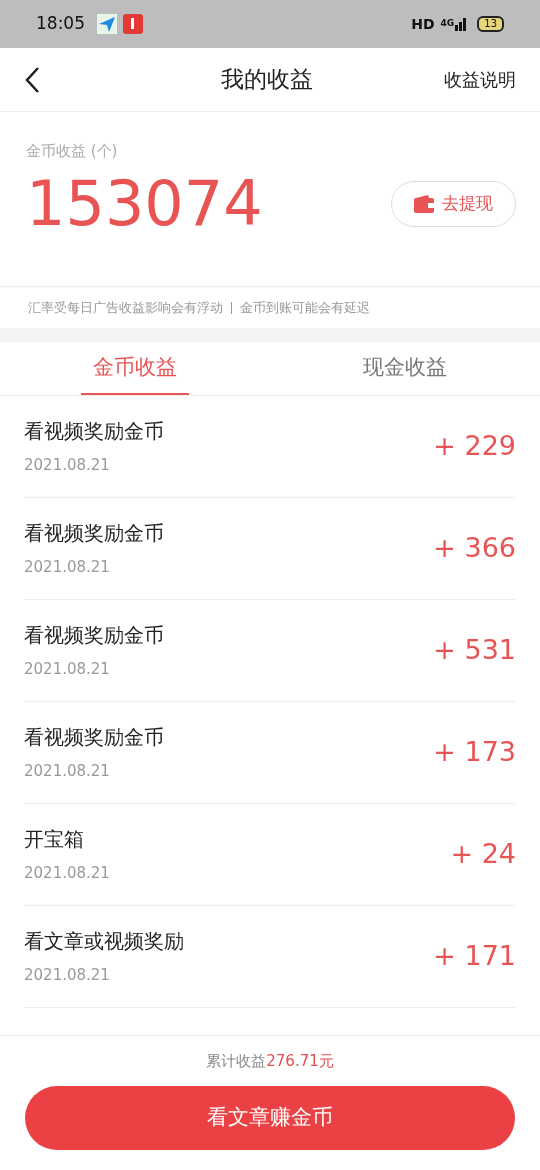 Image resolution: width=540 pixels, height=1170 pixels. I want to click on total-amount: 276.71元, so click(300, 1061).